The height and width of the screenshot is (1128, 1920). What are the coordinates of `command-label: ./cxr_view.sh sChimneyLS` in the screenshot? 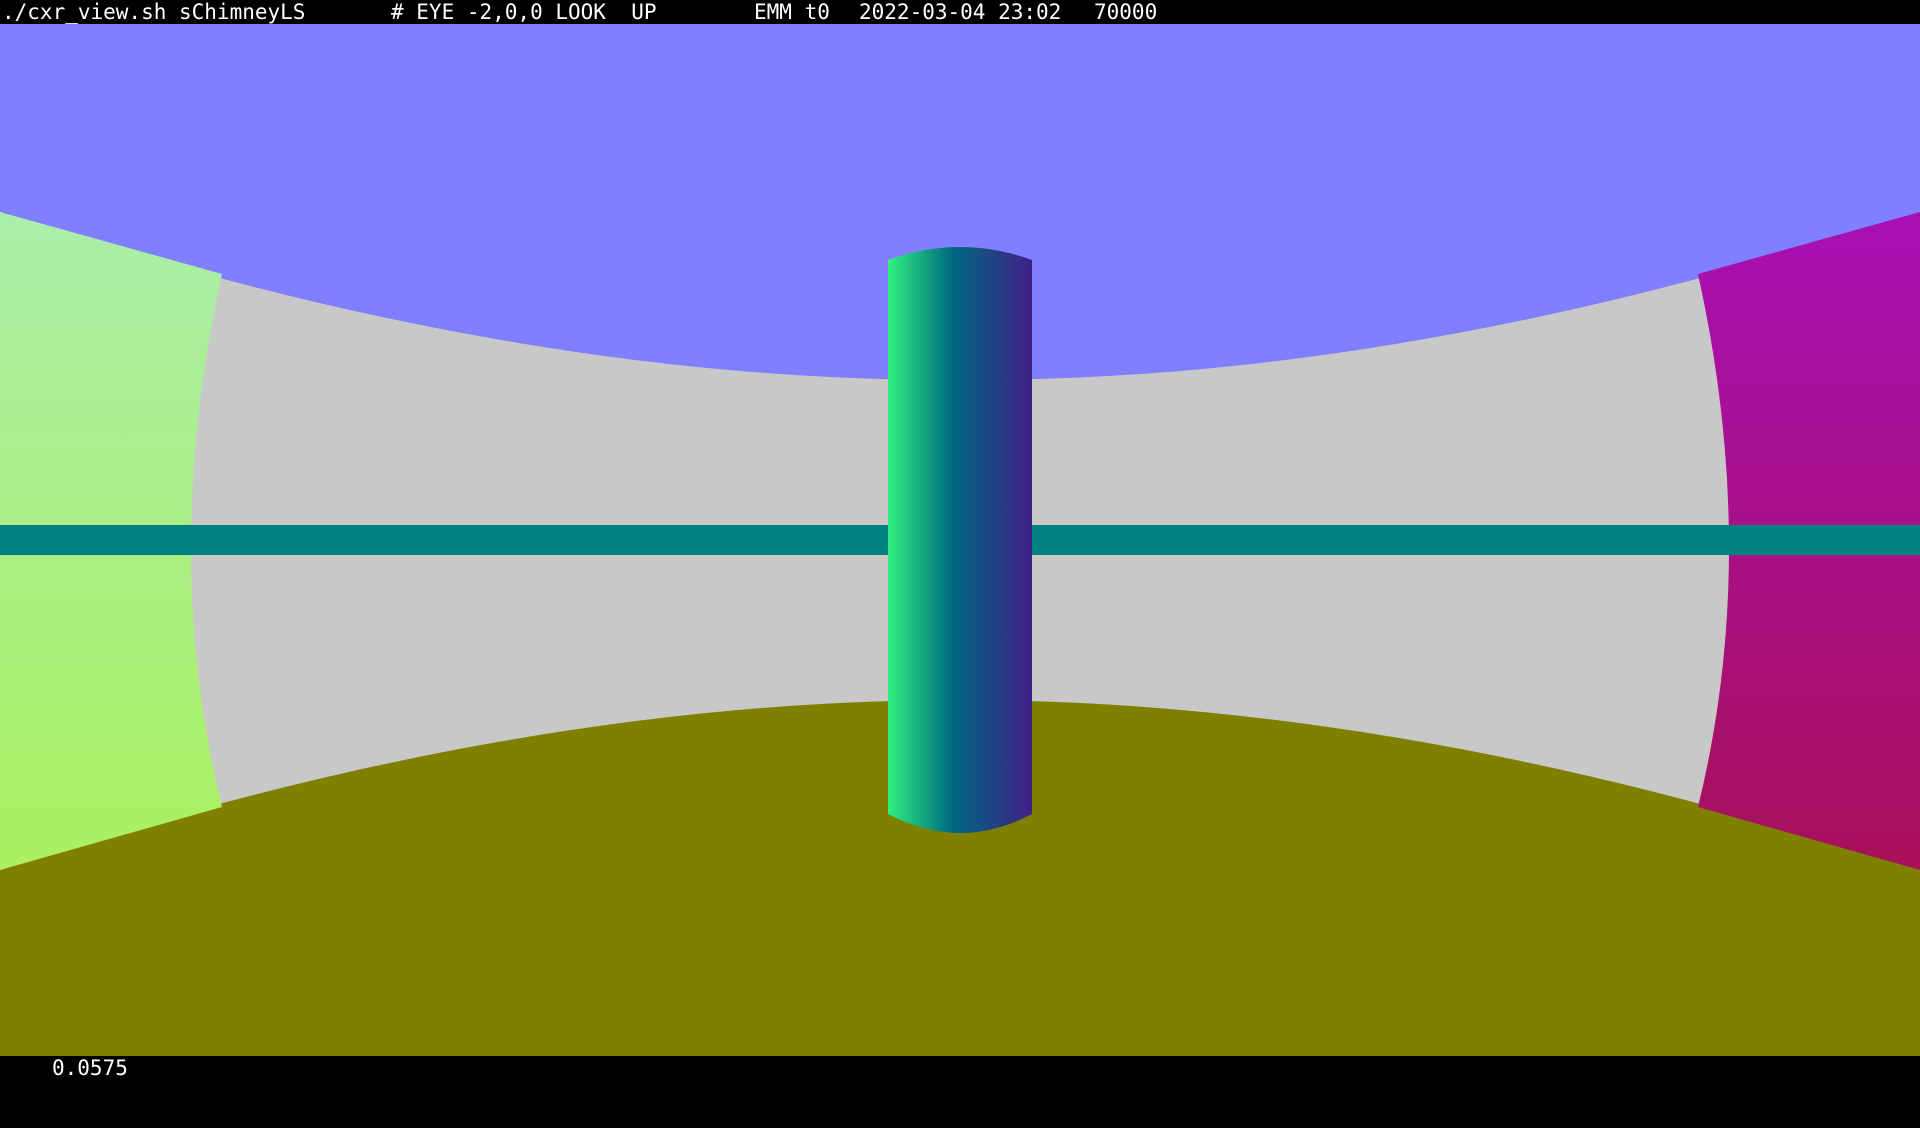 It's located at (154, 12).